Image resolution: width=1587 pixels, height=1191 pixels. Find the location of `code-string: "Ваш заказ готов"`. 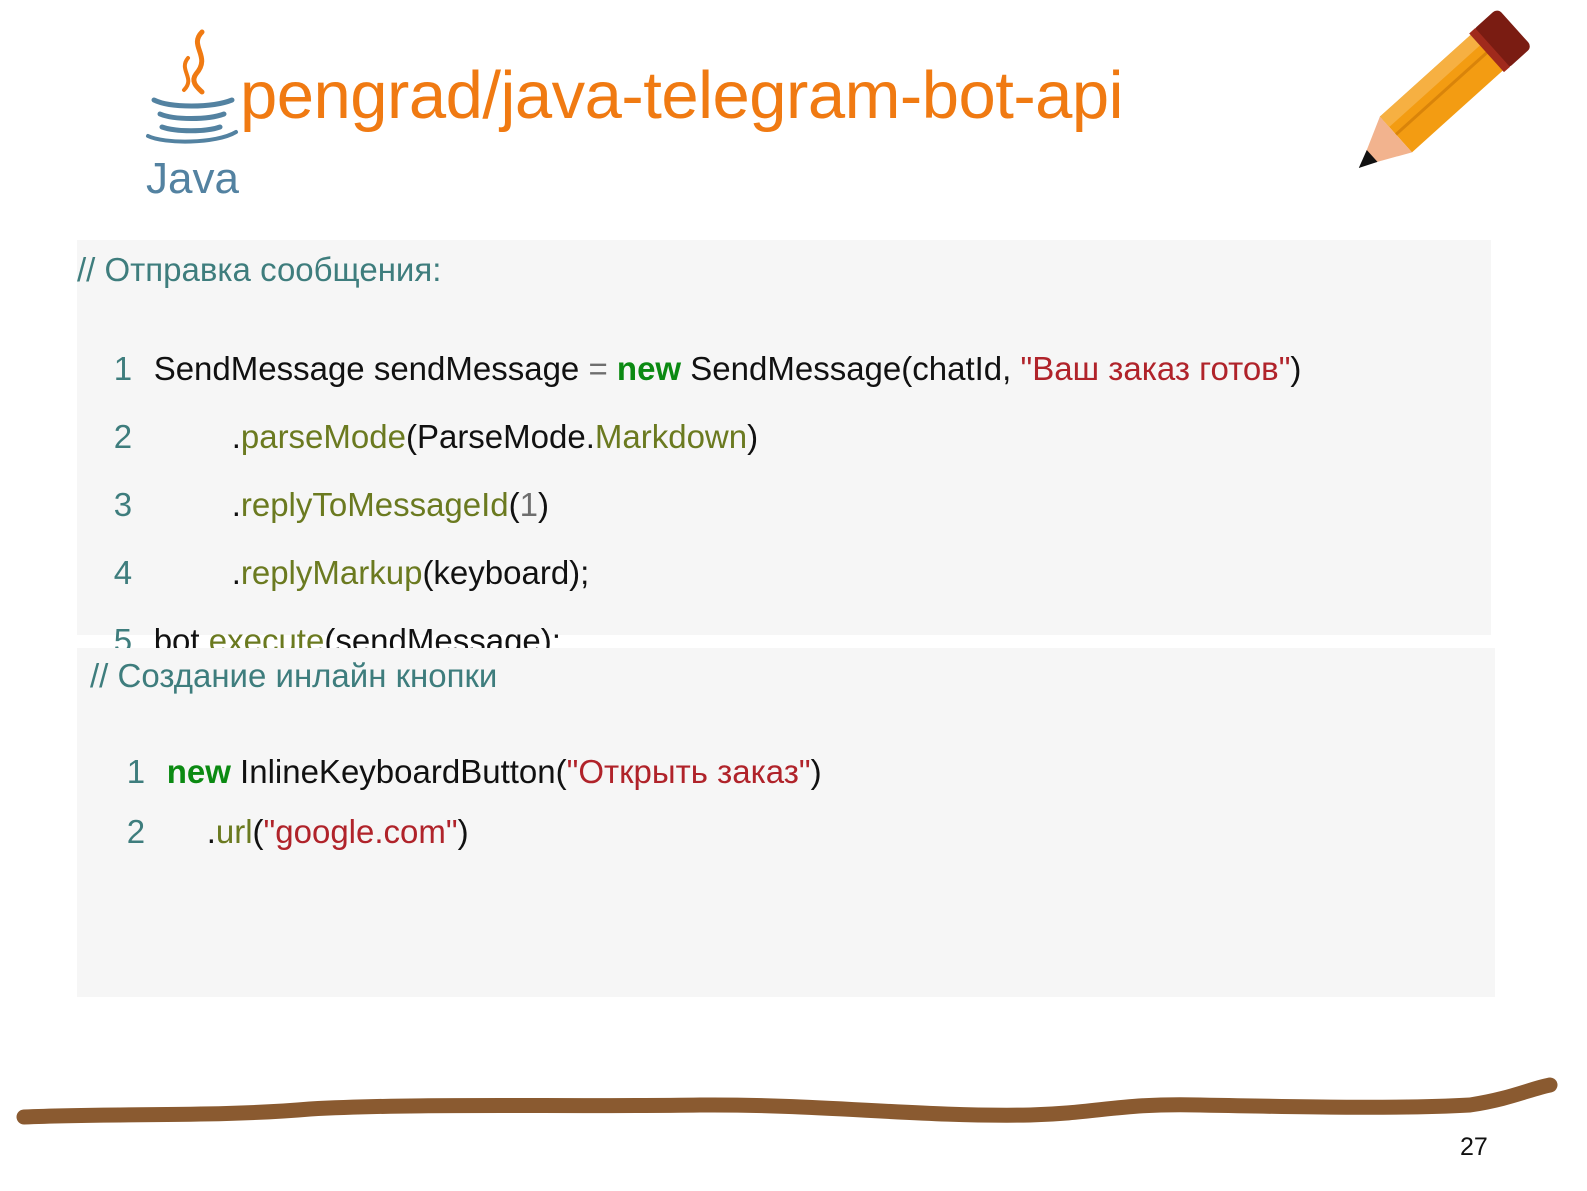

code-string: "Ваш заказ готов" is located at coordinates (1155, 368).